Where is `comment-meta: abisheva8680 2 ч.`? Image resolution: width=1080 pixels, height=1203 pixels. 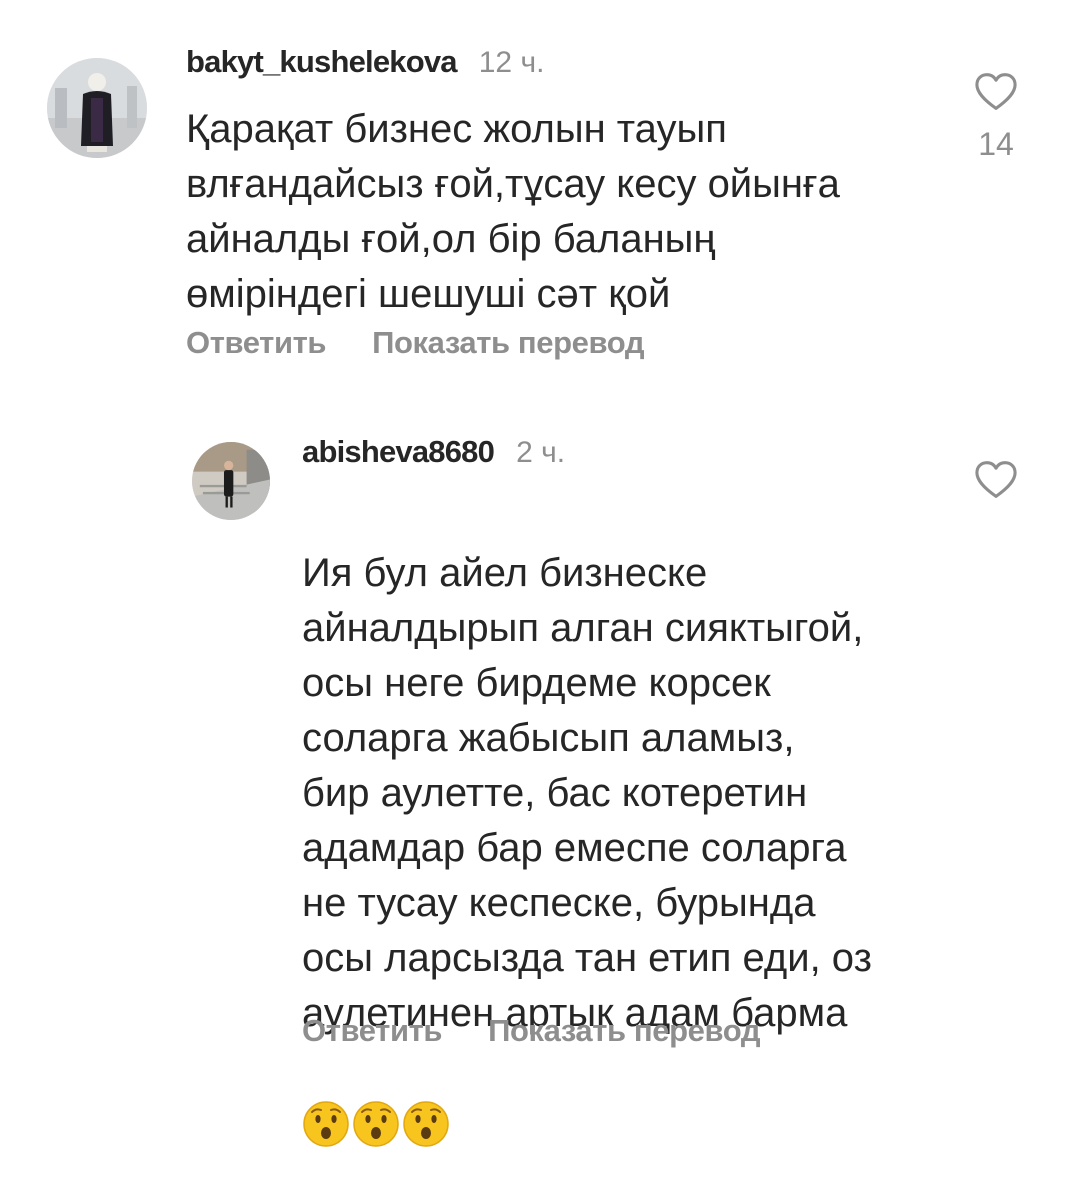
comment-meta: abisheva8680 2 ч. is located at coordinates (433, 452).